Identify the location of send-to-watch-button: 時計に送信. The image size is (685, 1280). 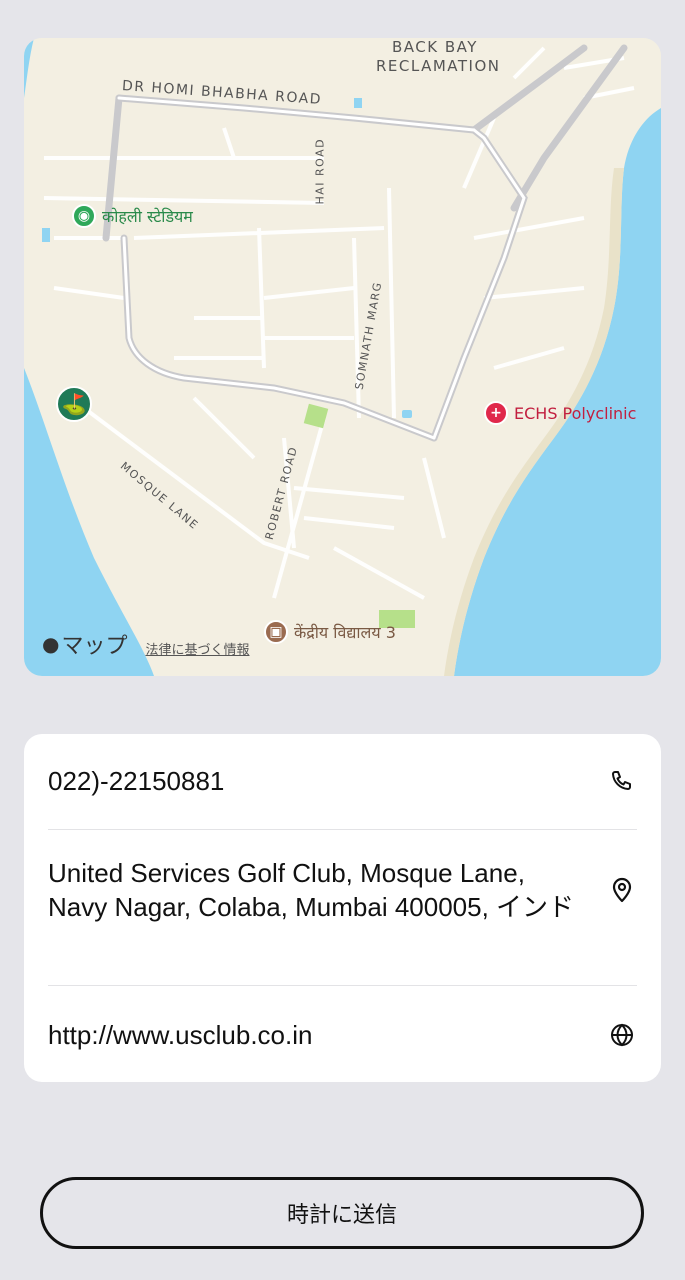
(342, 1213).